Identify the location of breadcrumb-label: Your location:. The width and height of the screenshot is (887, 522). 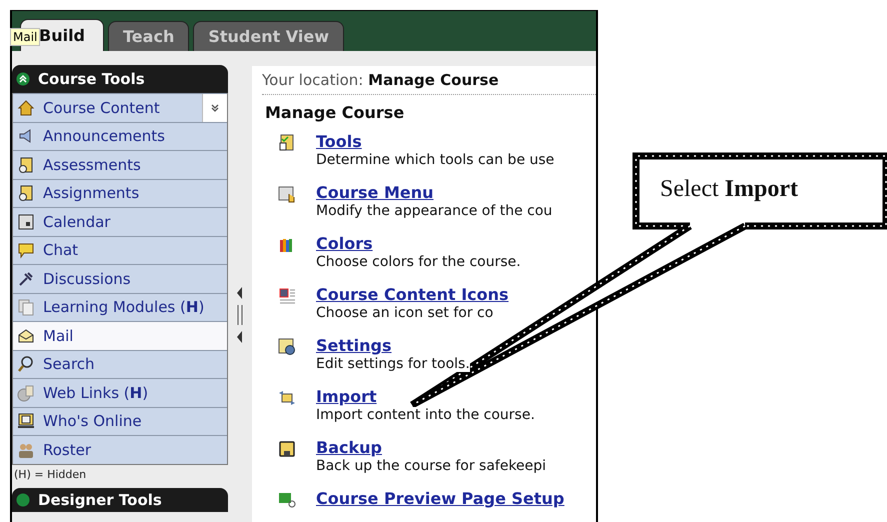
(313, 80).